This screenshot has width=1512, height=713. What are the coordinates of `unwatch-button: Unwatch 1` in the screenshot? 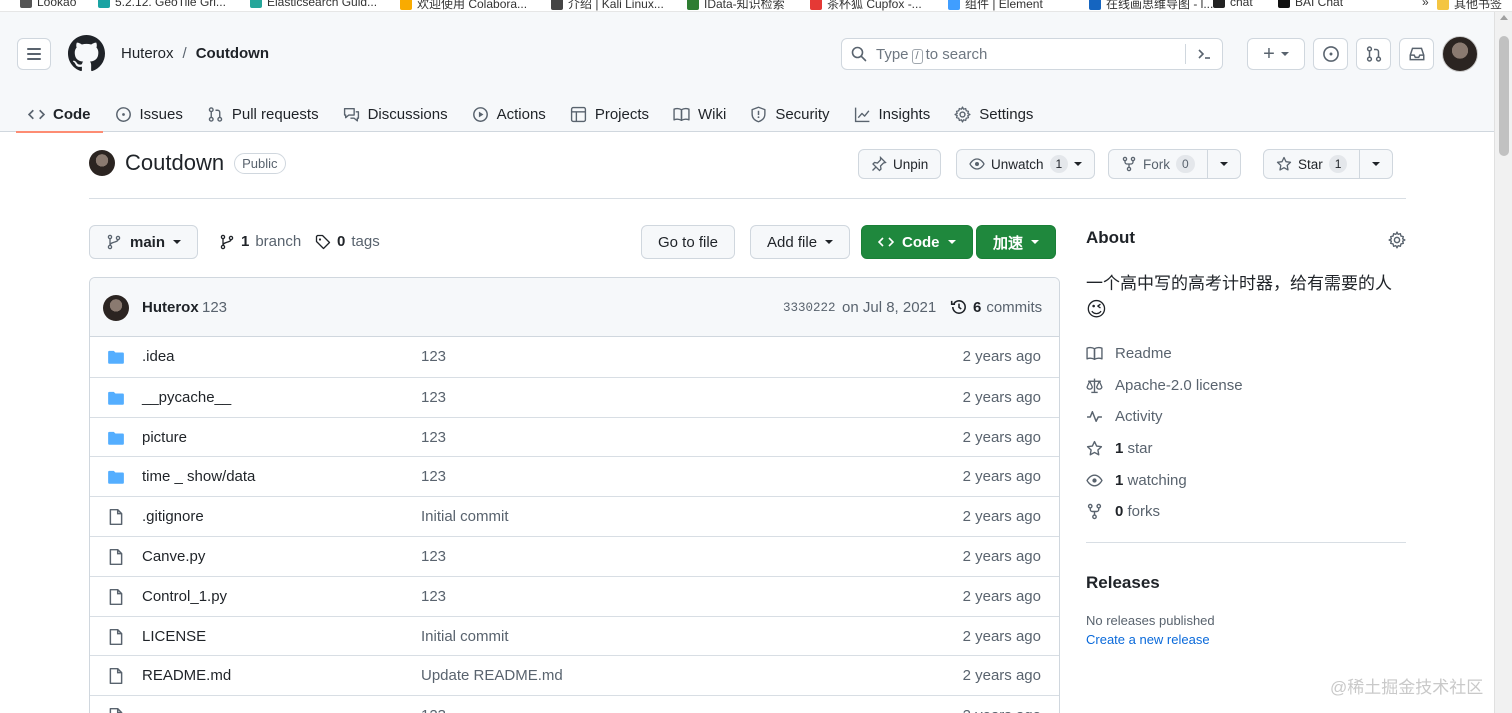 It's located at (1026, 164).